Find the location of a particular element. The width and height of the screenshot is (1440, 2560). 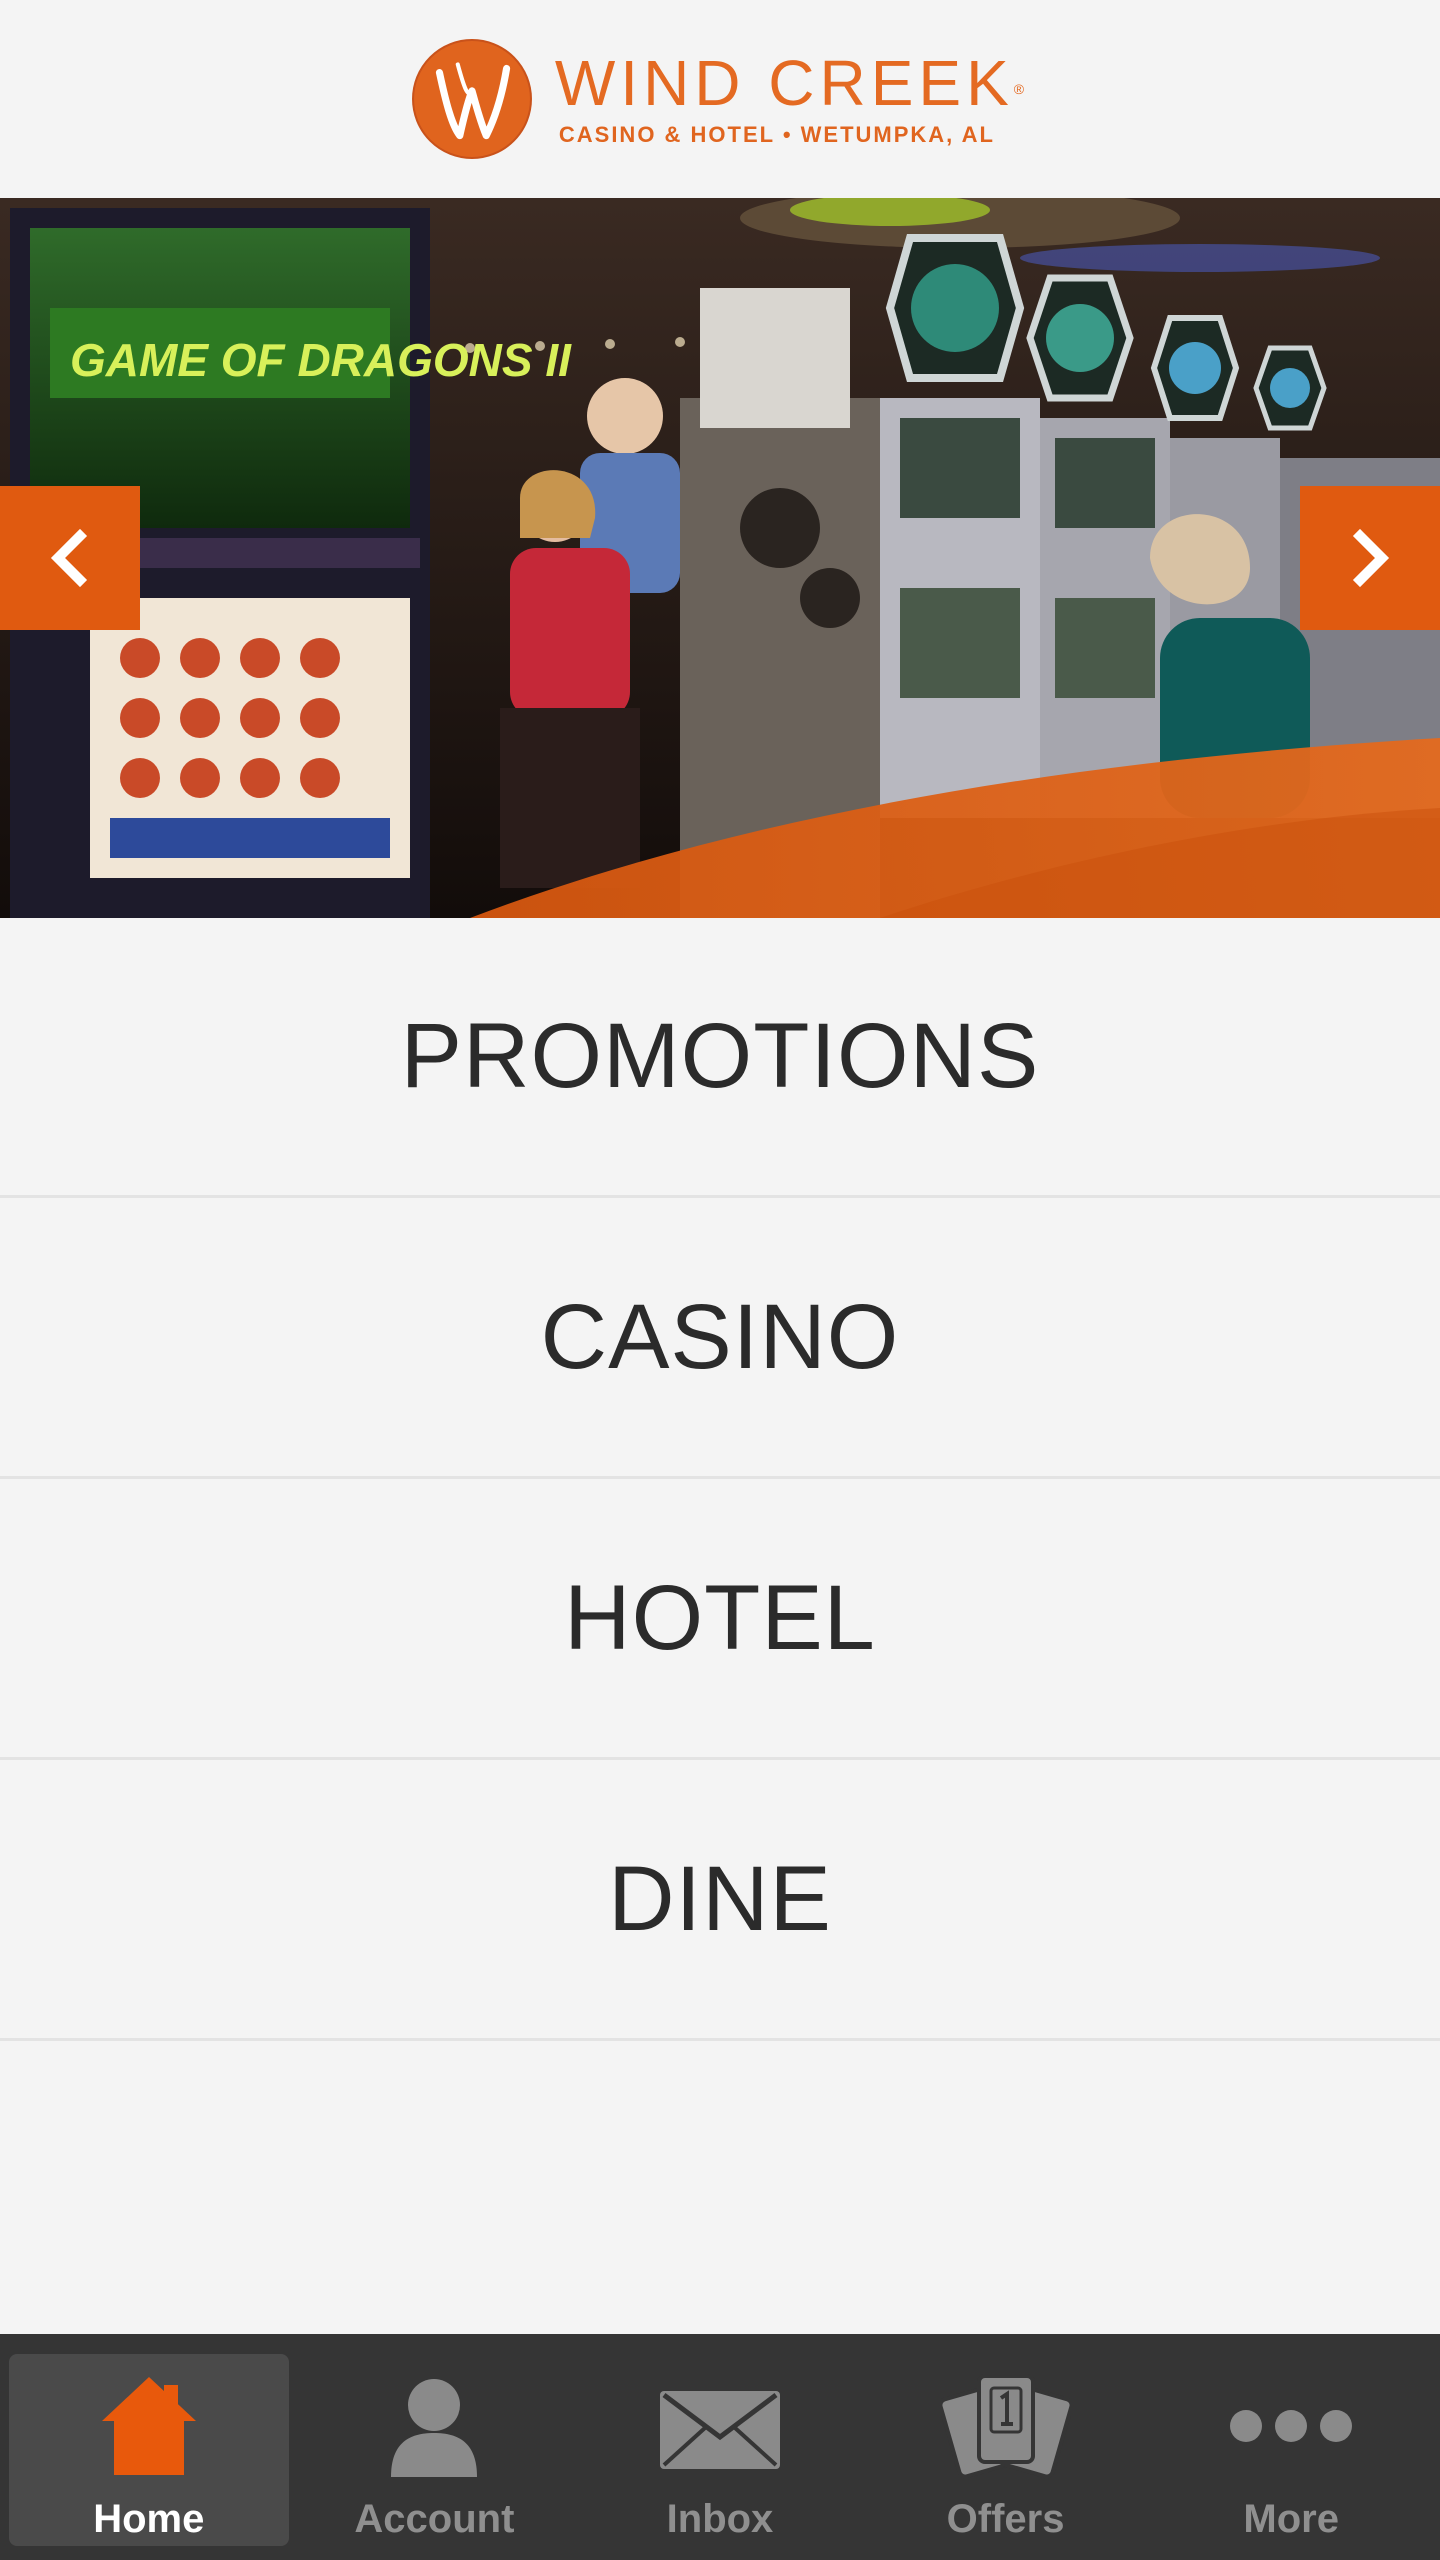

cards-icon is located at coordinates (1005, 2426).